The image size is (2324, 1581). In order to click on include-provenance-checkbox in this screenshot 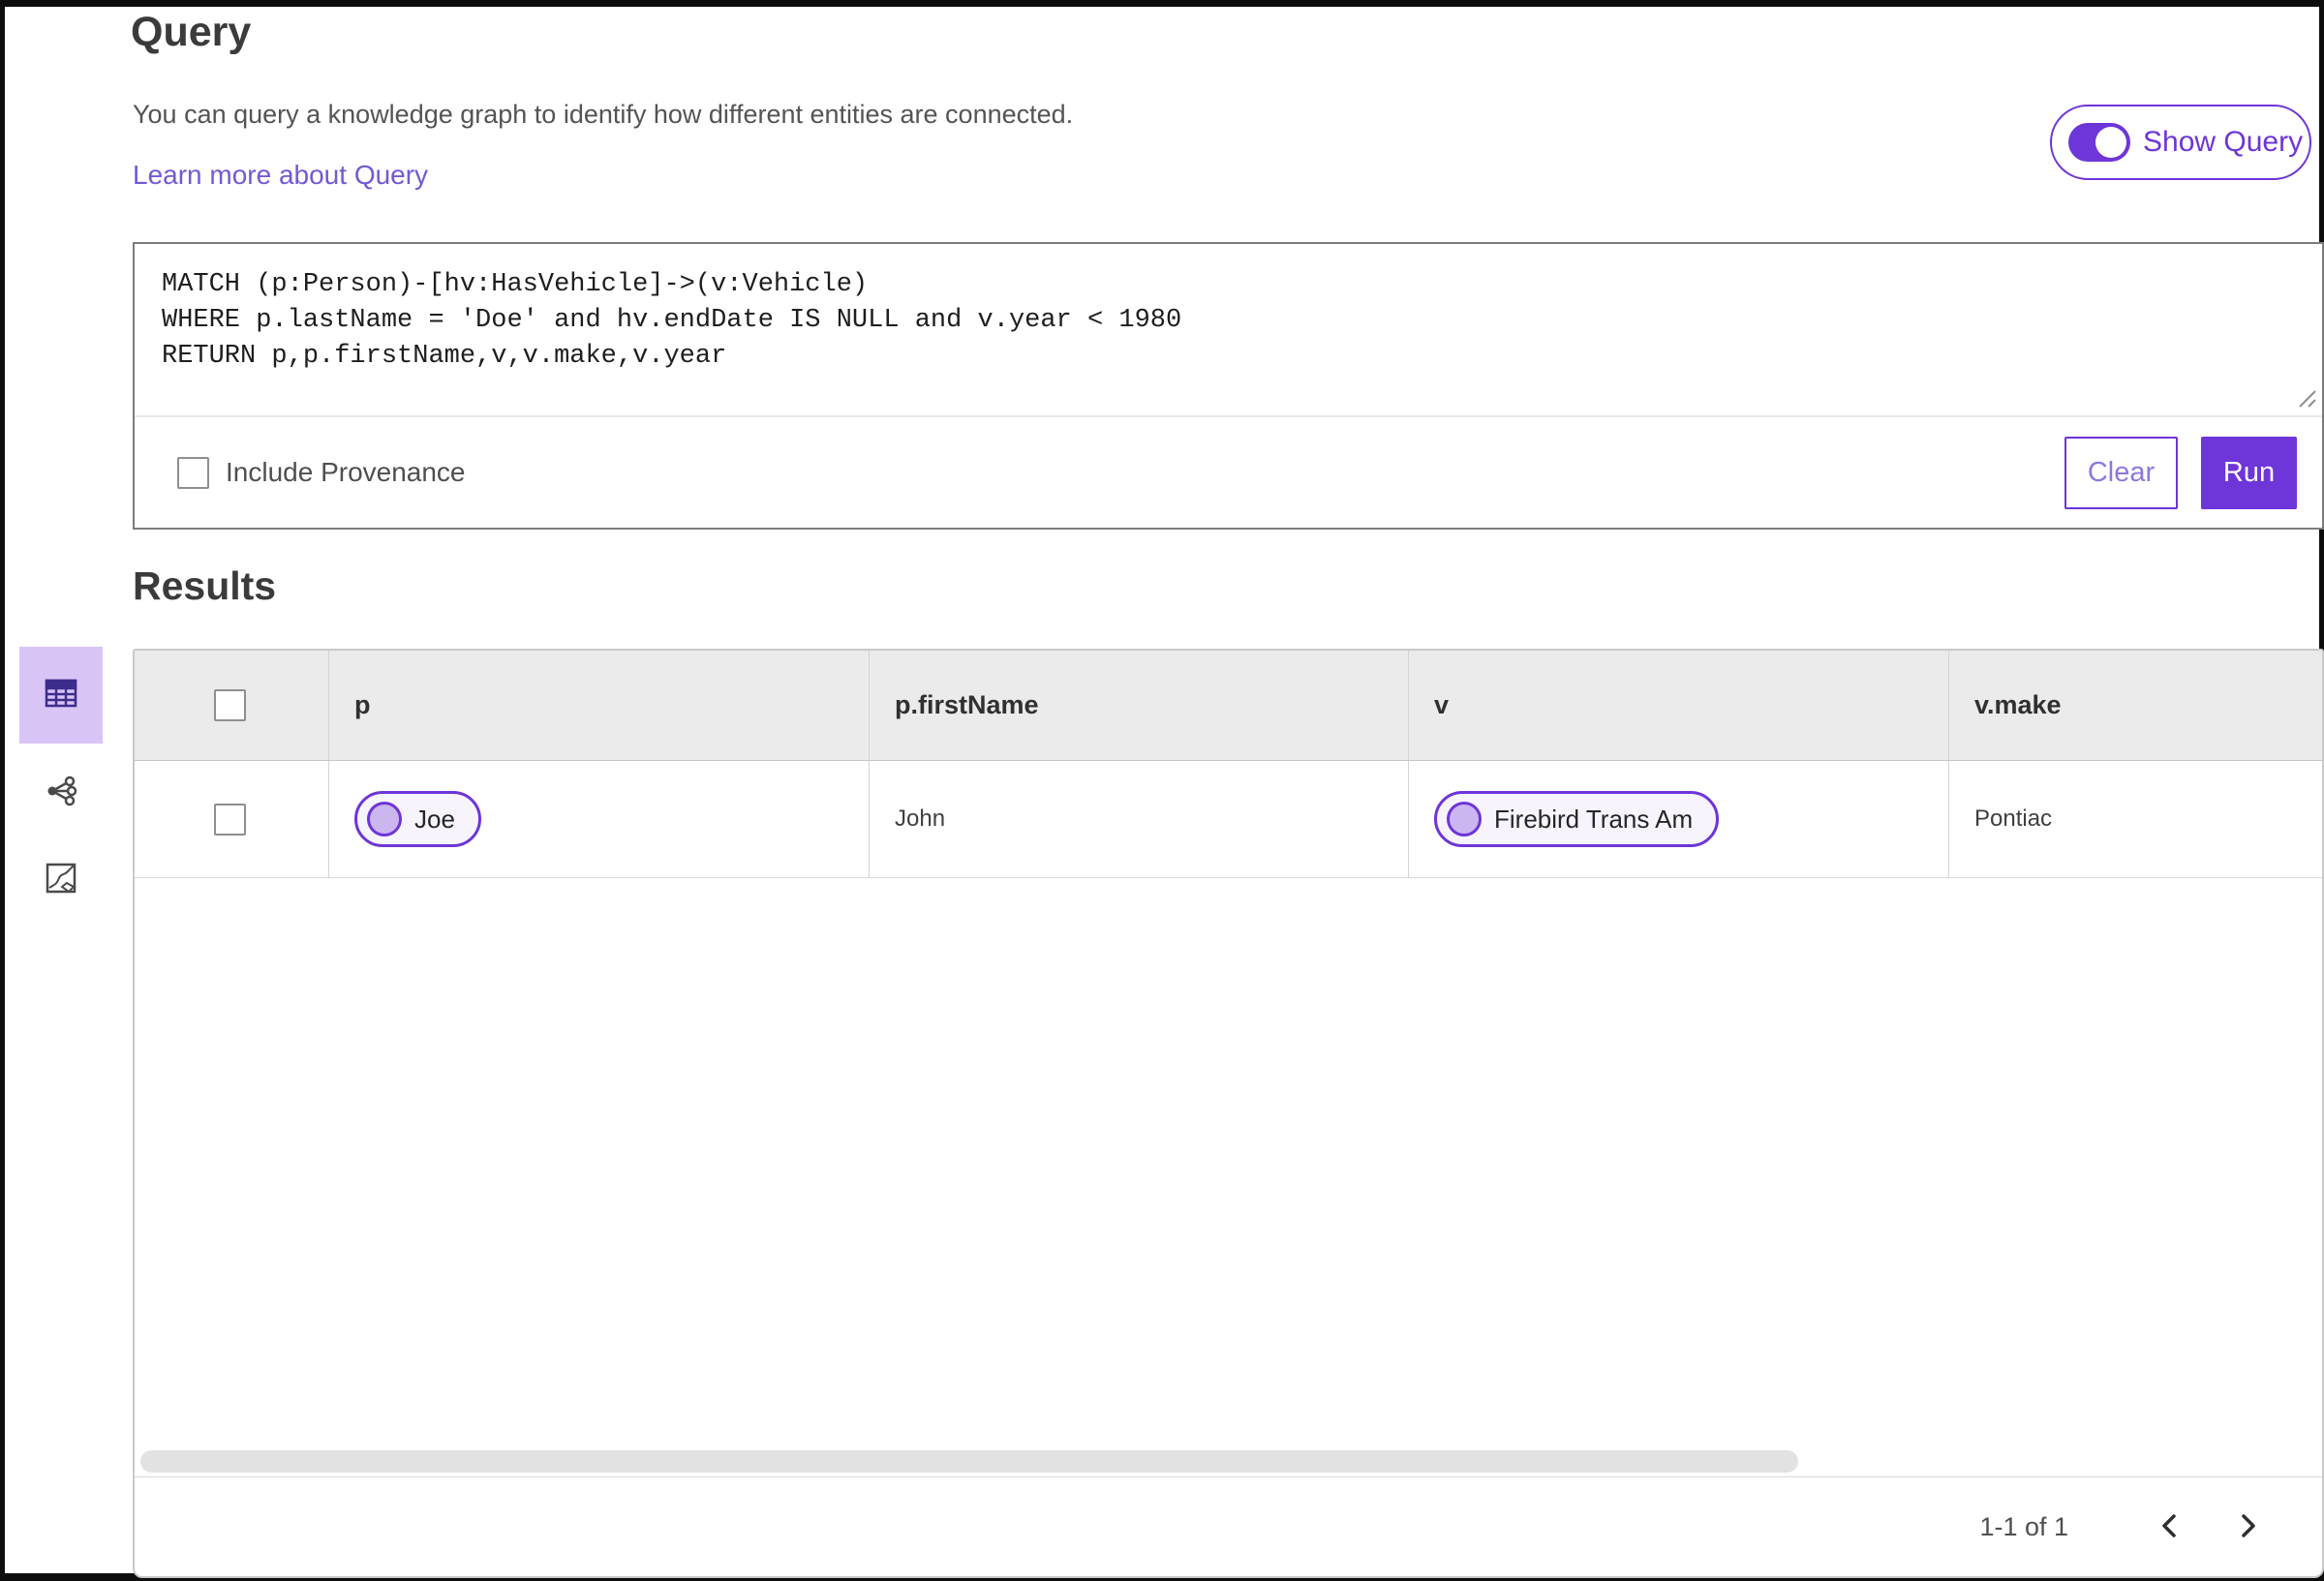, I will do `click(193, 472)`.